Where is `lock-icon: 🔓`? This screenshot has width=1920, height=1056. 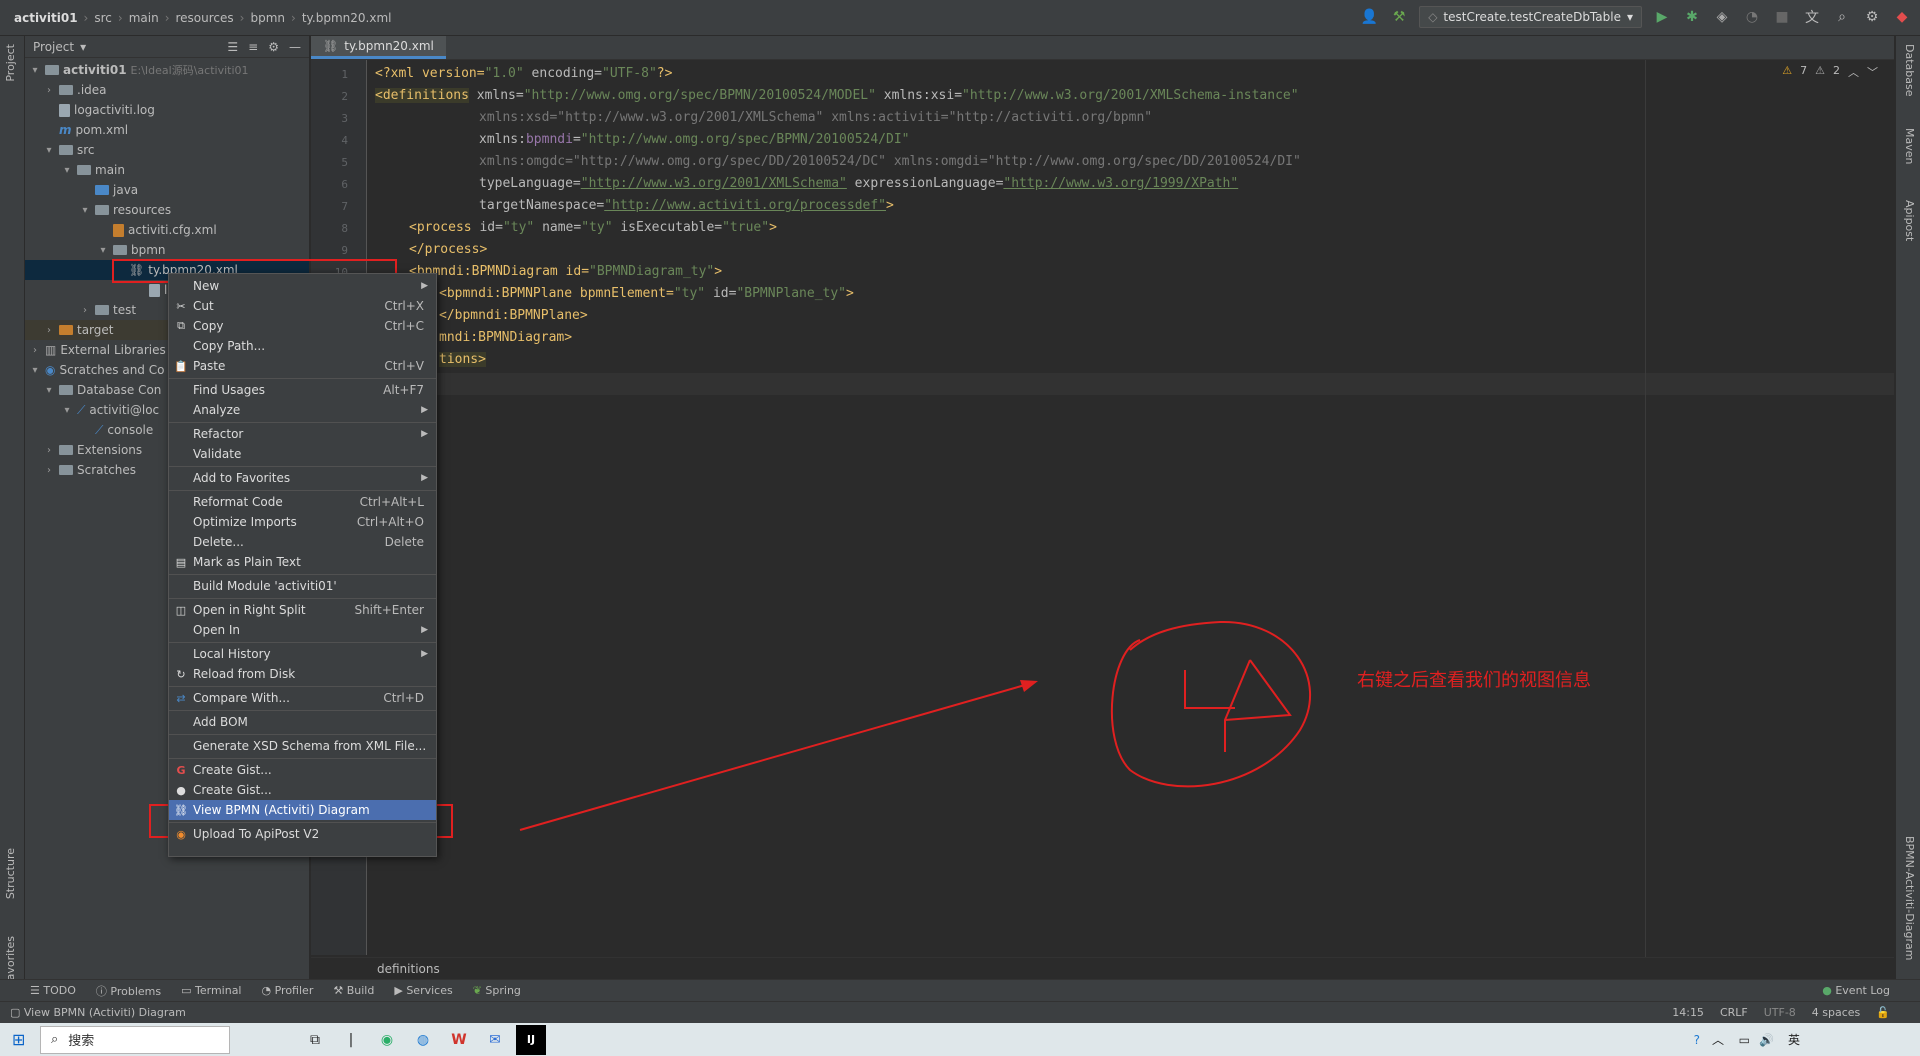
lock-icon: 🔓 is located at coordinates (1883, 1012).